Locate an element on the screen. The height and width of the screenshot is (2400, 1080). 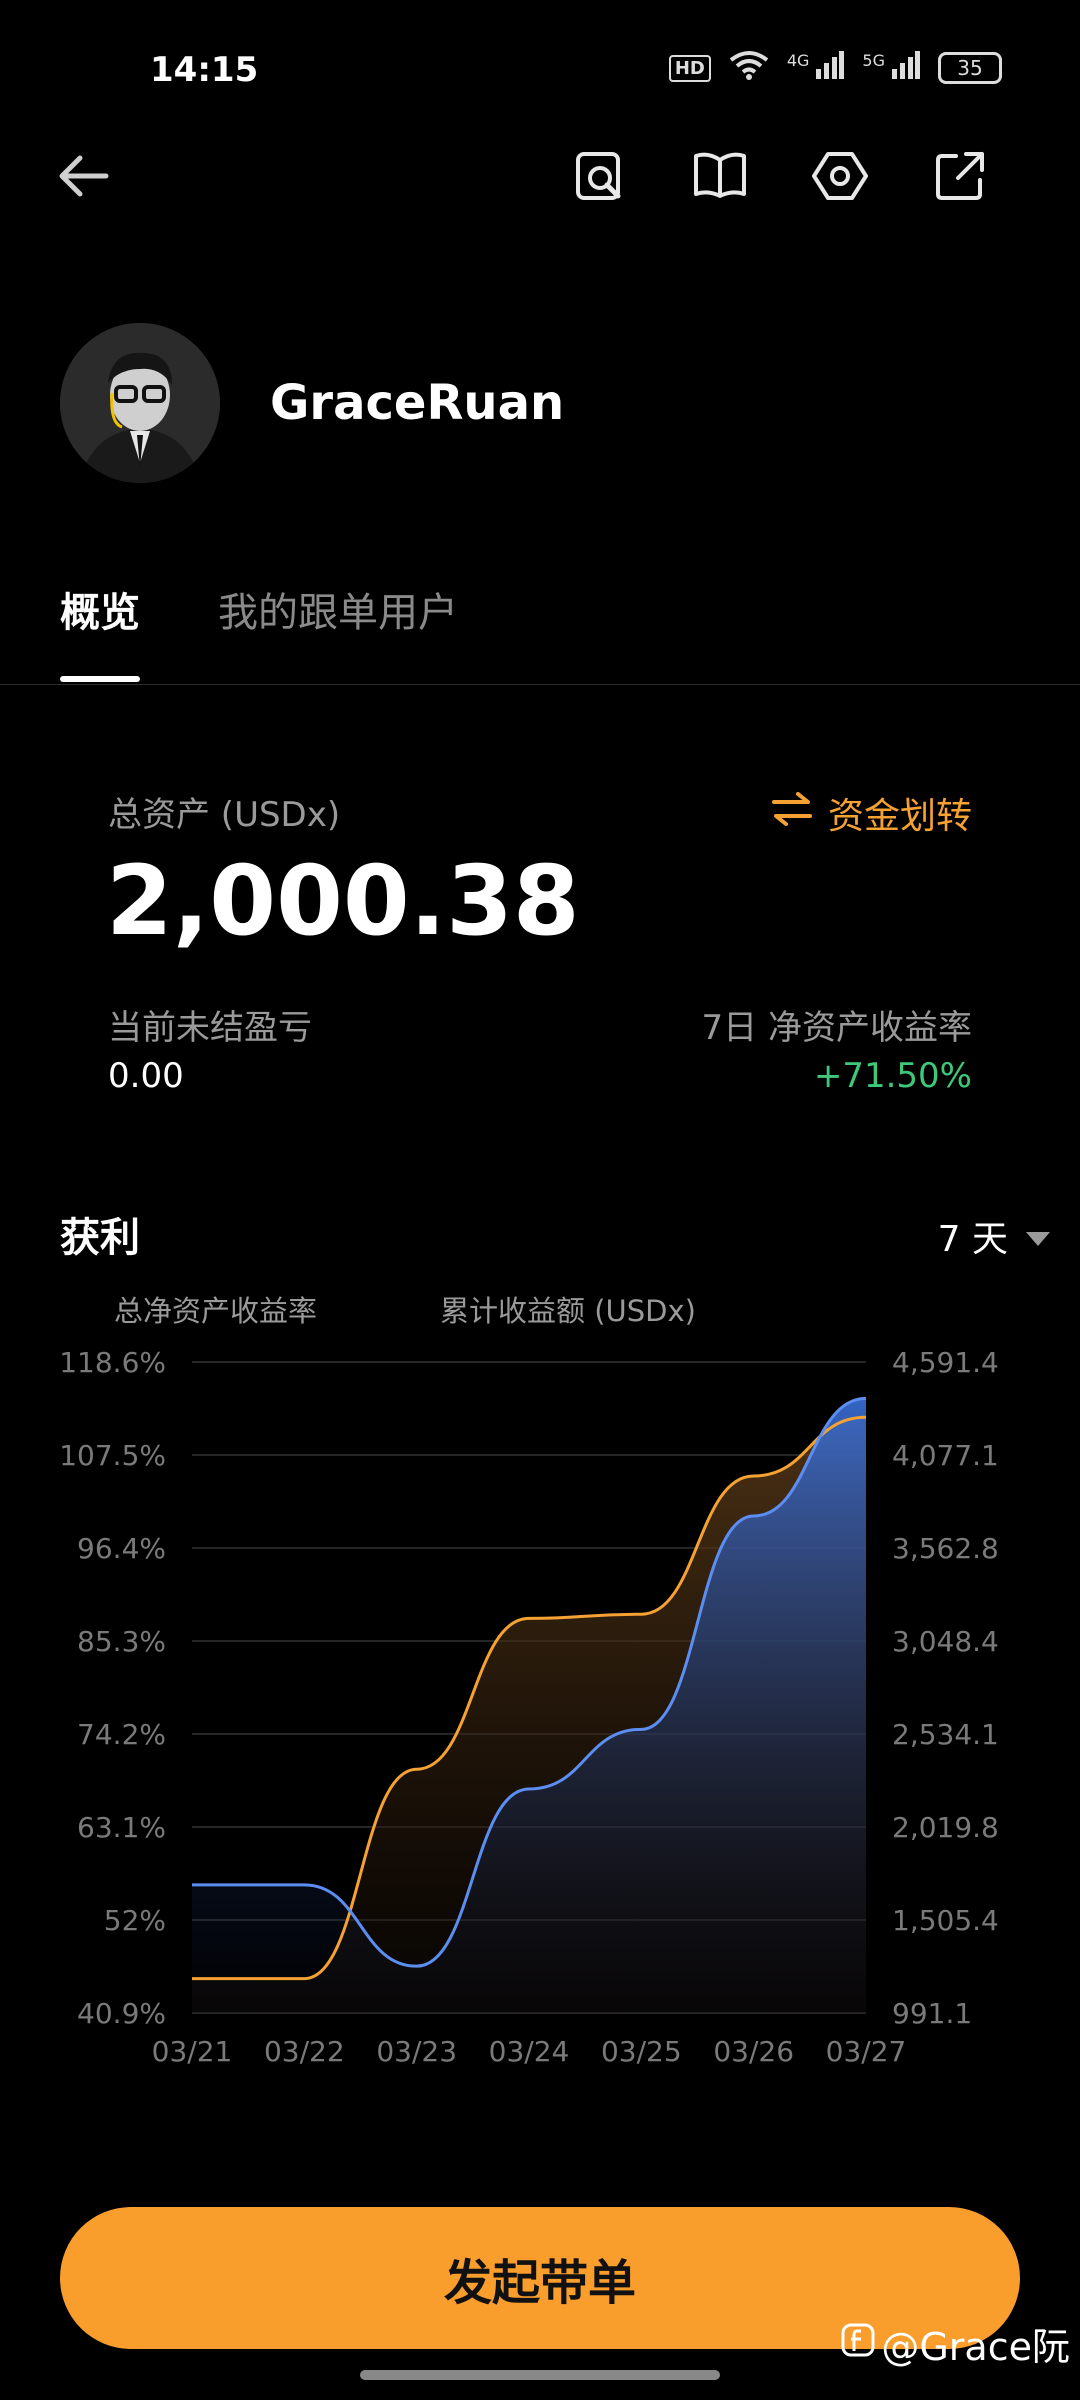
wifi-icon is located at coordinates (749, 68).